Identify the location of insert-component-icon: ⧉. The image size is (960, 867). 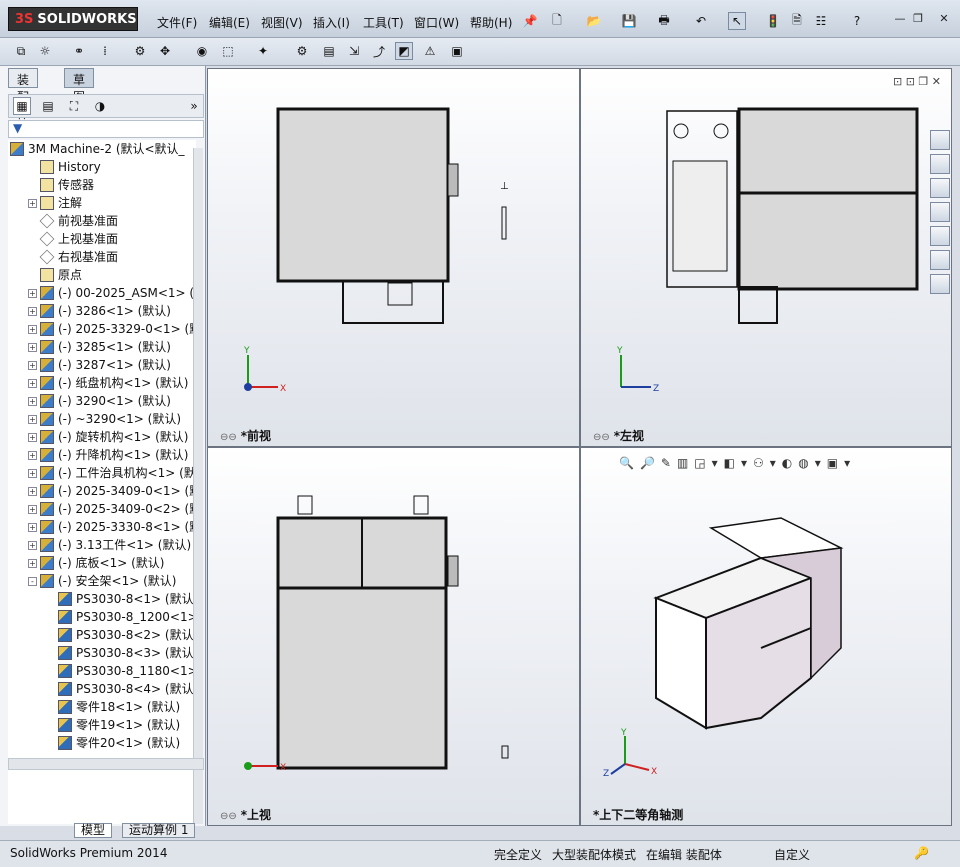
(21, 51).